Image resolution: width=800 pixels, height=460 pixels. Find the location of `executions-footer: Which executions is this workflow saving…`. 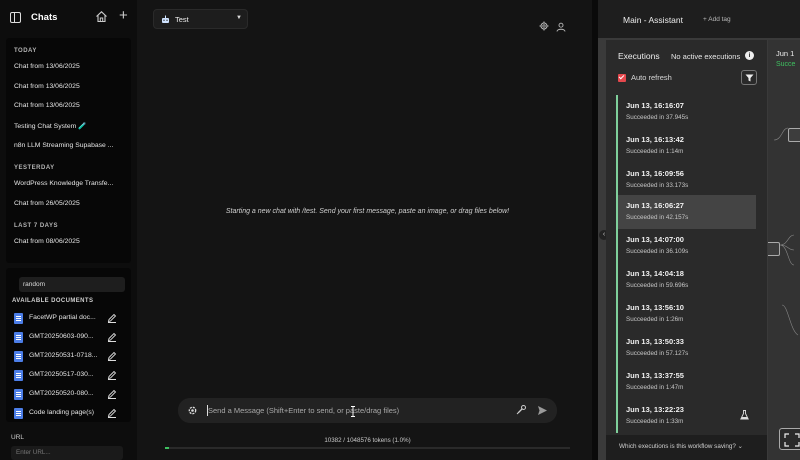

executions-footer: Which executions is this workflow saving… is located at coordinates (686, 447).